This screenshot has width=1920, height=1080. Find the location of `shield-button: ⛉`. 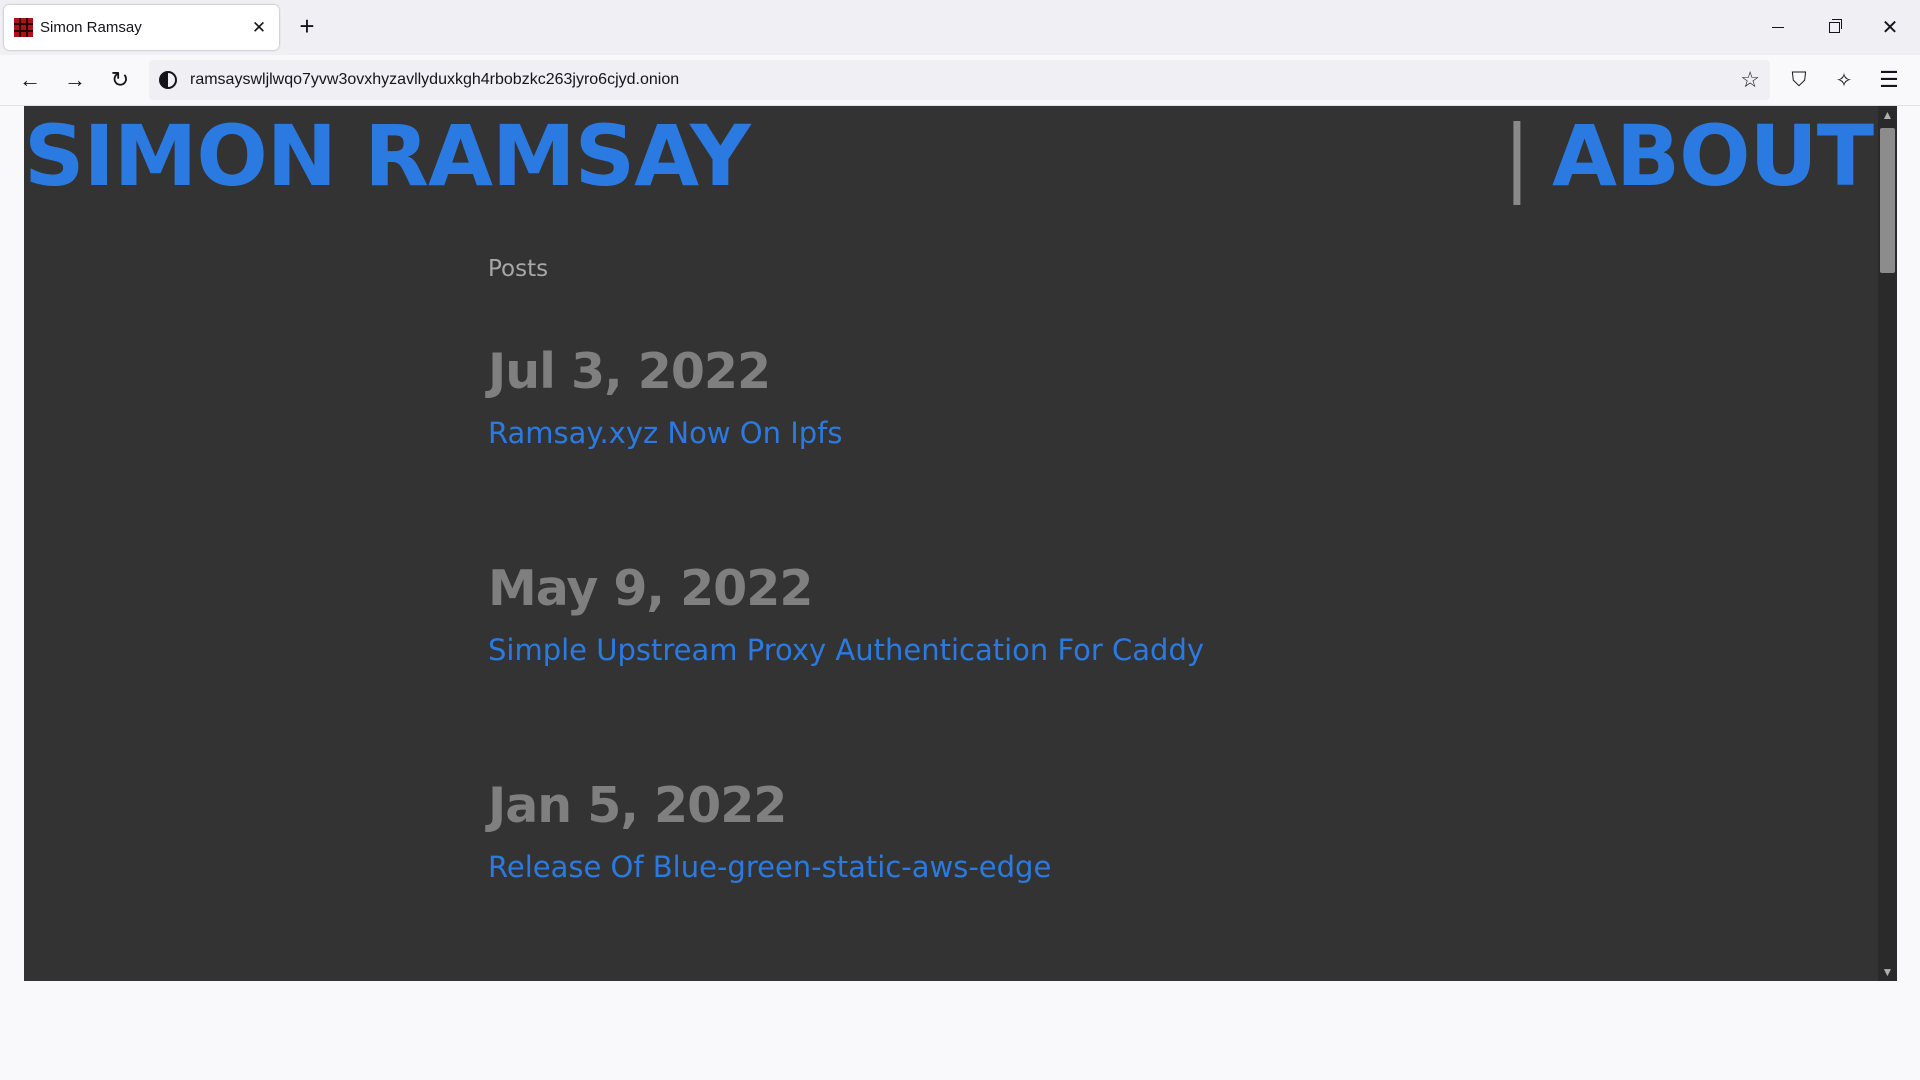

shield-button: ⛉ is located at coordinates (1799, 80).